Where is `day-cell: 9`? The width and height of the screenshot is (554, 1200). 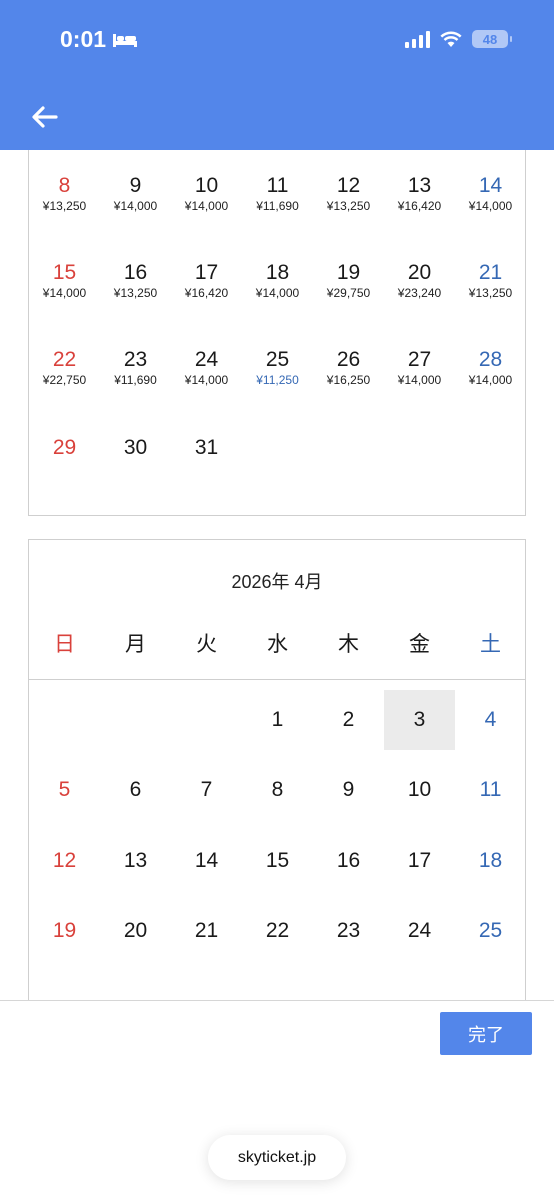
day-cell: 9 is located at coordinates (348, 790).